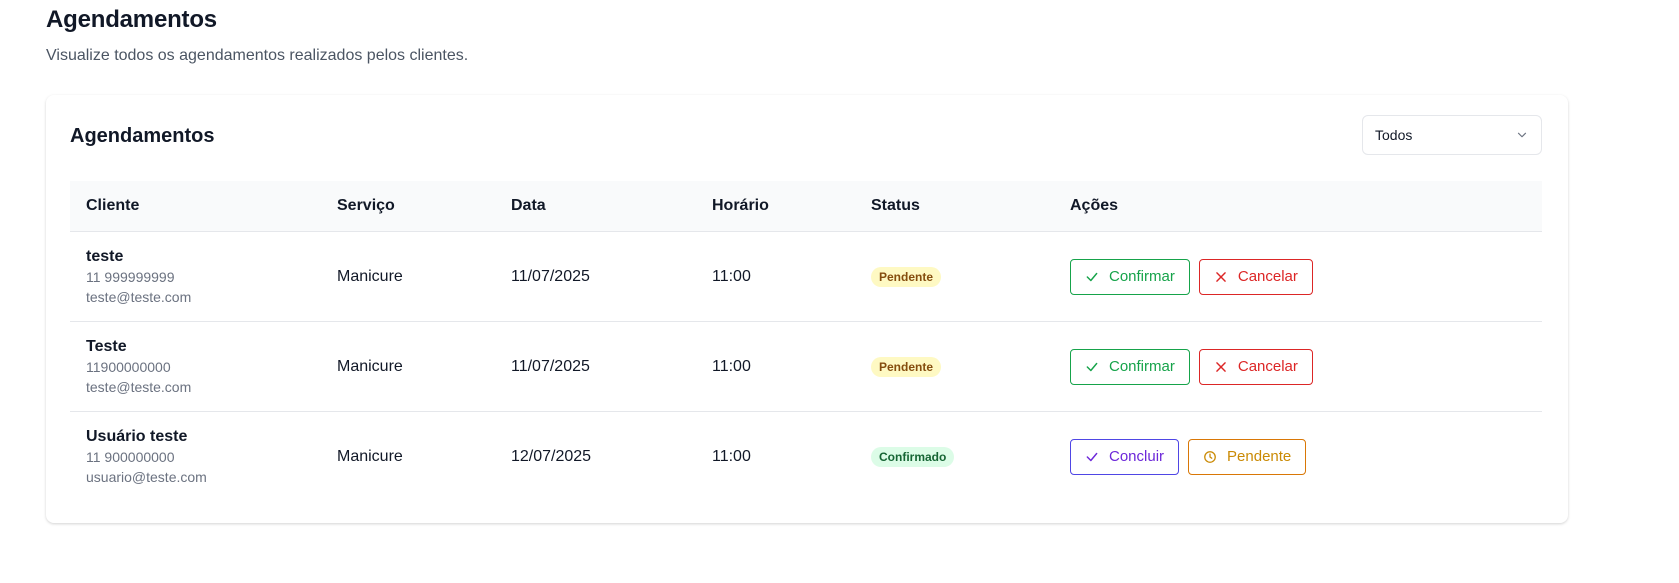  Describe the element at coordinates (203, 367) in the screenshot. I see `client-cell: Teste 11900000000 teste@teste.com` at that location.